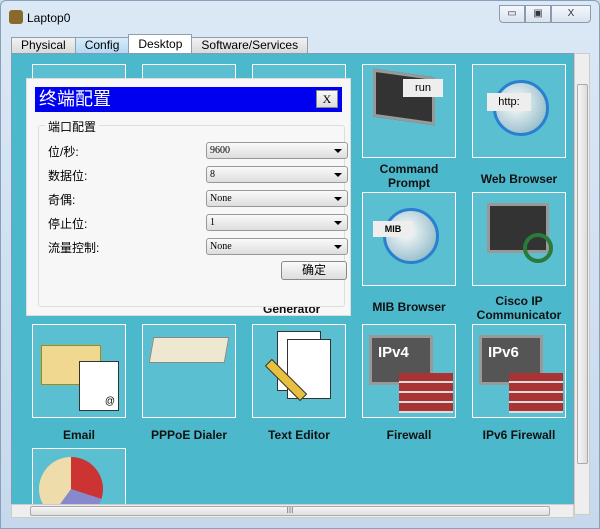 The width and height of the screenshot is (600, 529). I want to click on parity-select: None, so click(277, 198).